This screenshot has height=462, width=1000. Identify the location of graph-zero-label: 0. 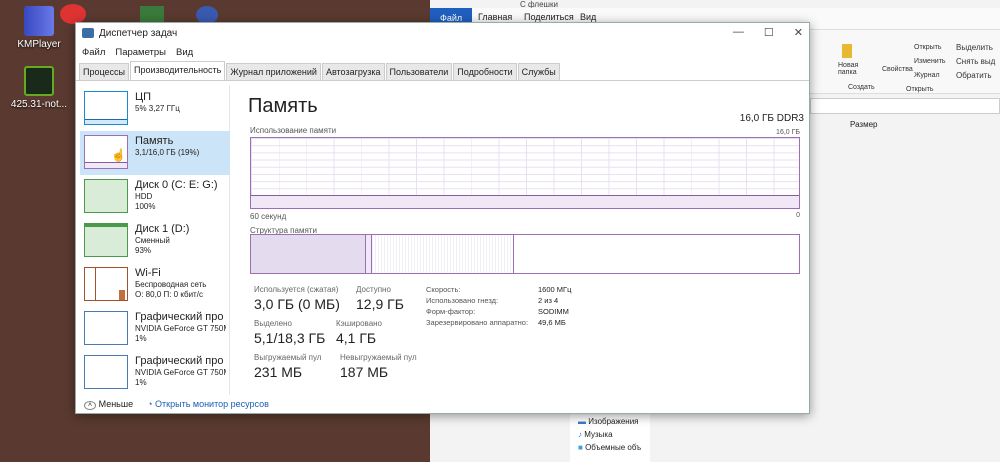
(798, 215).